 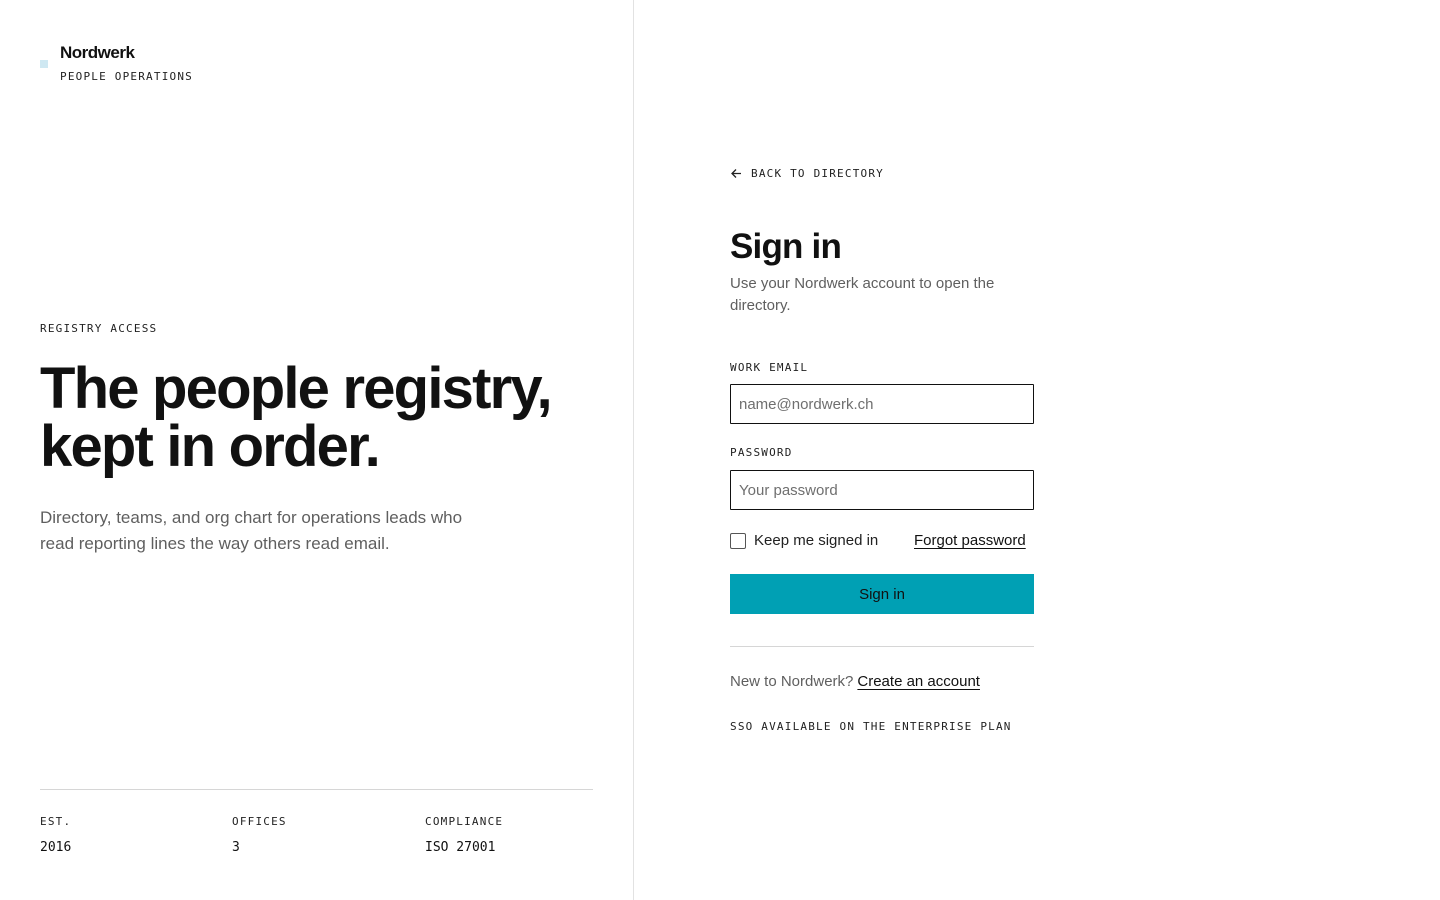 I want to click on hero-title-line-2: kept in order., so click(x=210, y=446).